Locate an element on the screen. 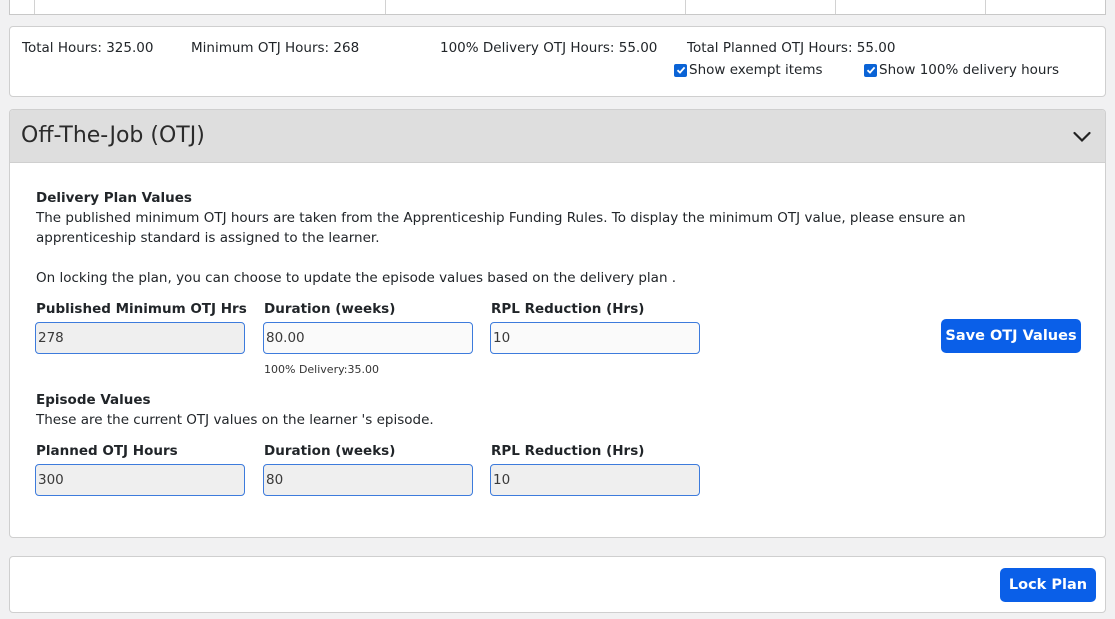 The image size is (1115, 619). lock-plan-button: Lock Plan is located at coordinates (1048, 585).